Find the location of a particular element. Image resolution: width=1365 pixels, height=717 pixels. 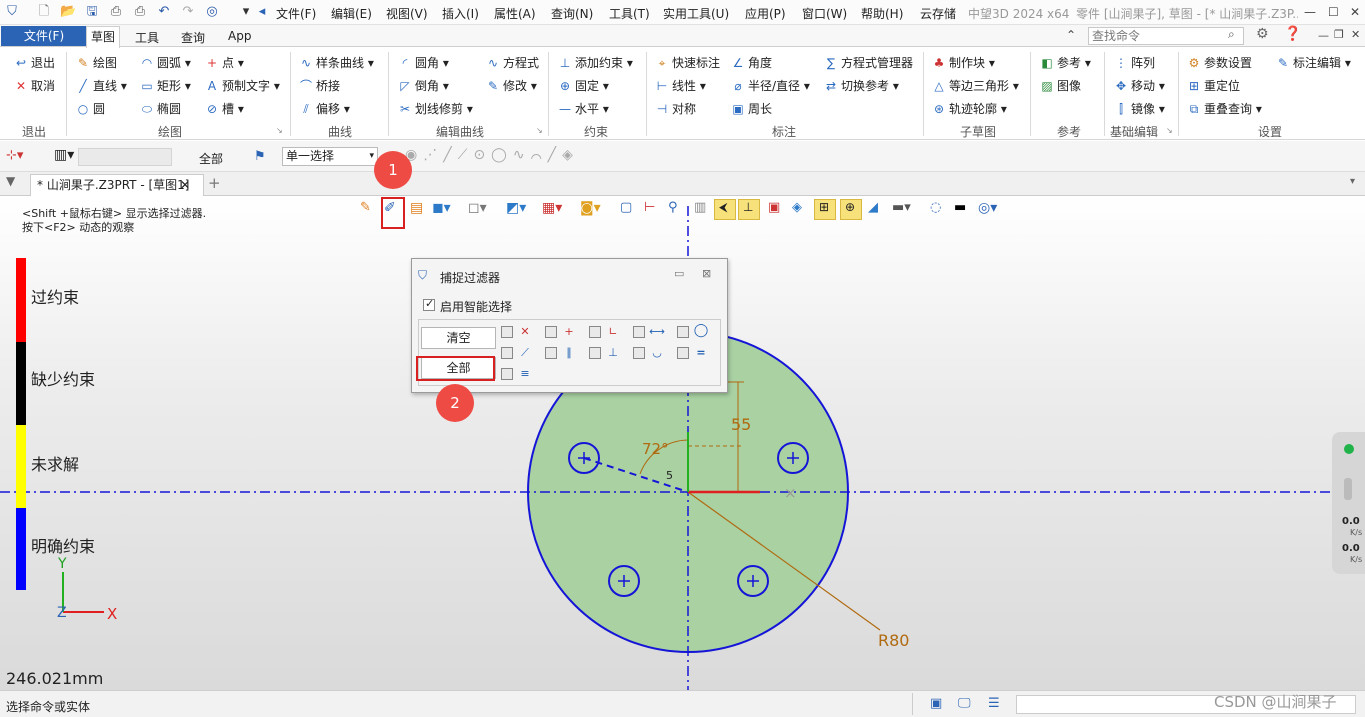

angle-dimension-label: 72° is located at coordinates (655, 449).